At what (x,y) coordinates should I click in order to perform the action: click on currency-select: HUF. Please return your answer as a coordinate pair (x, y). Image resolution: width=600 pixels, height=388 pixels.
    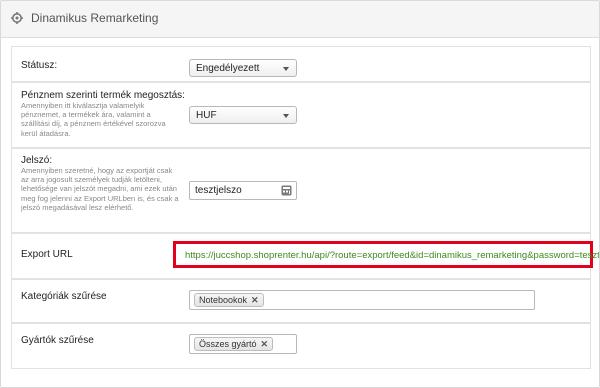
    Looking at the image, I should click on (243, 115).